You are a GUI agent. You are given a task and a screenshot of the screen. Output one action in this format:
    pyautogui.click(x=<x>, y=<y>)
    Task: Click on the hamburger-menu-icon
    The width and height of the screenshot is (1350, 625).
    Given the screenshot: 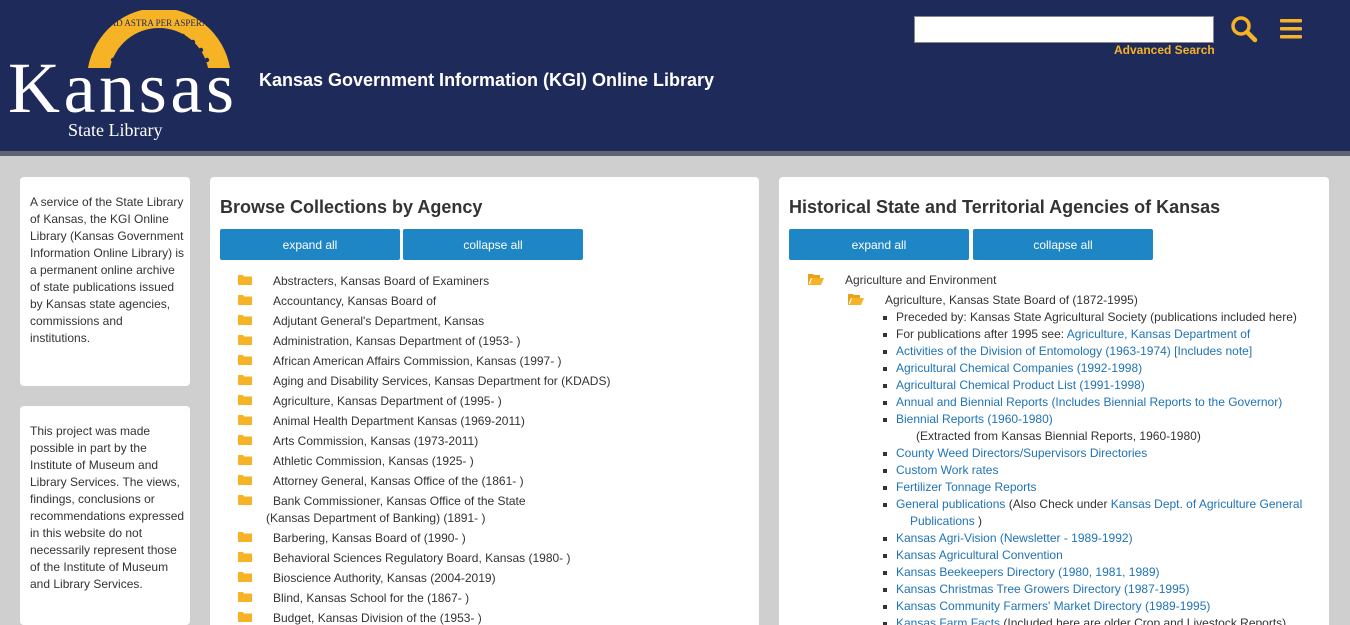 What is the action you would take?
    pyautogui.click(x=1291, y=29)
    